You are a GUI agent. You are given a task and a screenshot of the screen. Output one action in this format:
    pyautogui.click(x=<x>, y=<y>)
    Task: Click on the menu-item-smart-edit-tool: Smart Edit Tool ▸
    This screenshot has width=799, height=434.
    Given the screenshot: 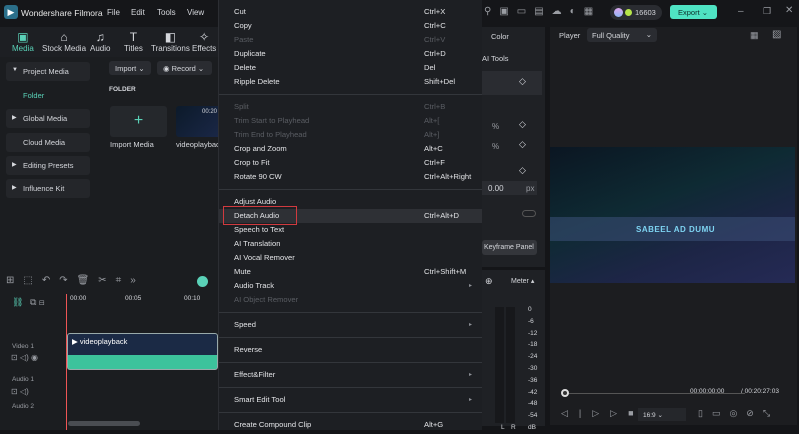 What is the action you would take?
    pyautogui.click(x=350, y=400)
    